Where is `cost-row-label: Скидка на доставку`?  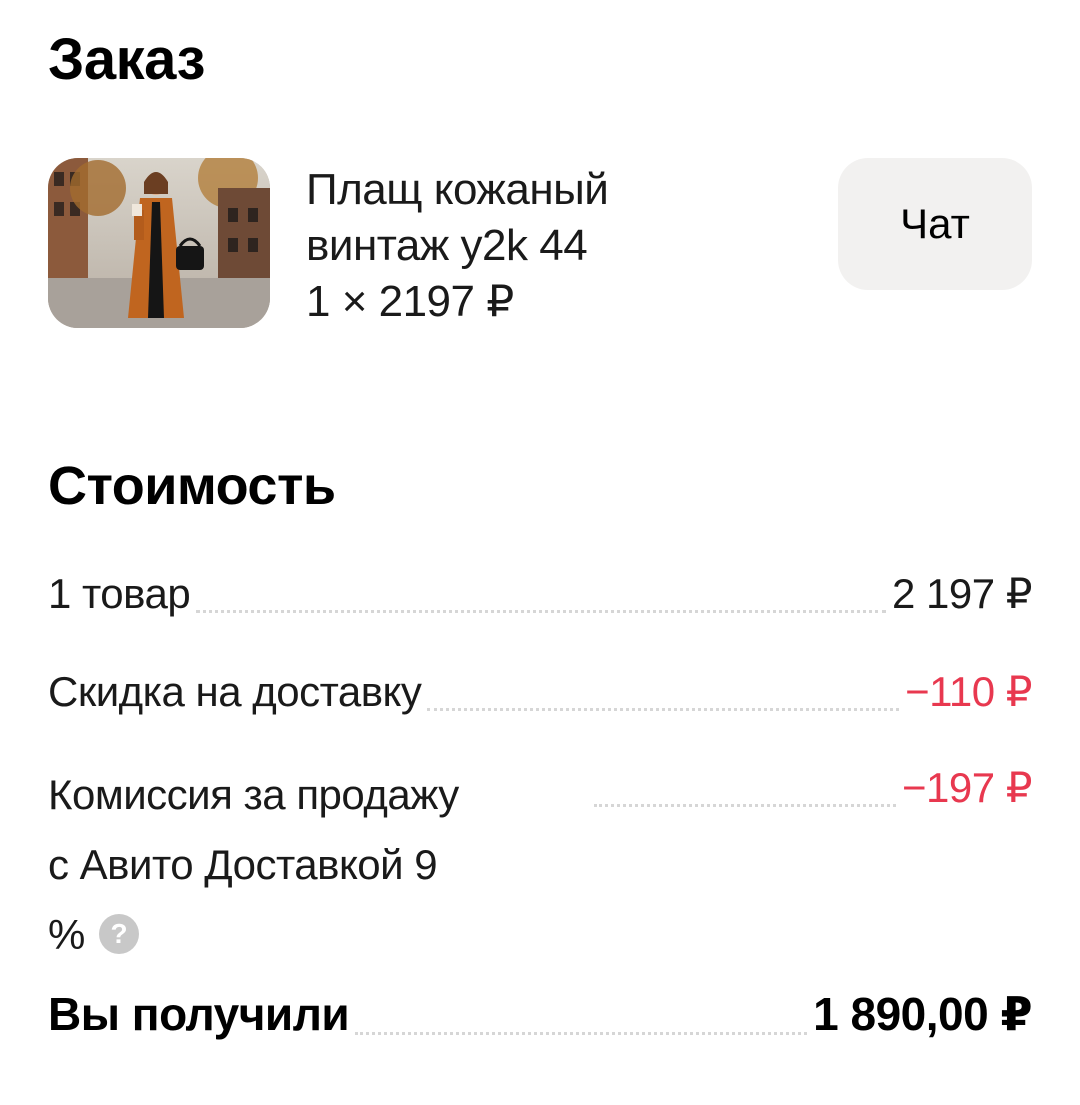 cost-row-label: Скидка на доставку is located at coordinates (235, 691).